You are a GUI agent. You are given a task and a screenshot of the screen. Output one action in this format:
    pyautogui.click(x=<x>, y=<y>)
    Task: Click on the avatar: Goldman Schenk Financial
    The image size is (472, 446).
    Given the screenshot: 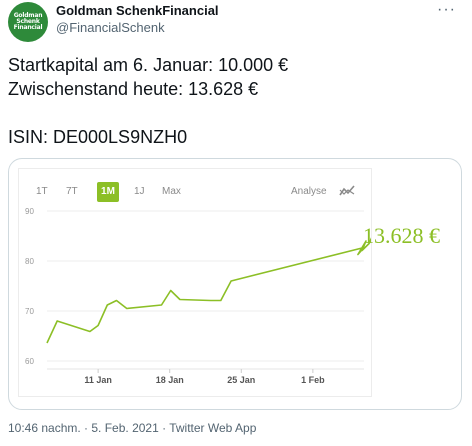 What is the action you would take?
    pyautogui.click(x=28, y=22)
    